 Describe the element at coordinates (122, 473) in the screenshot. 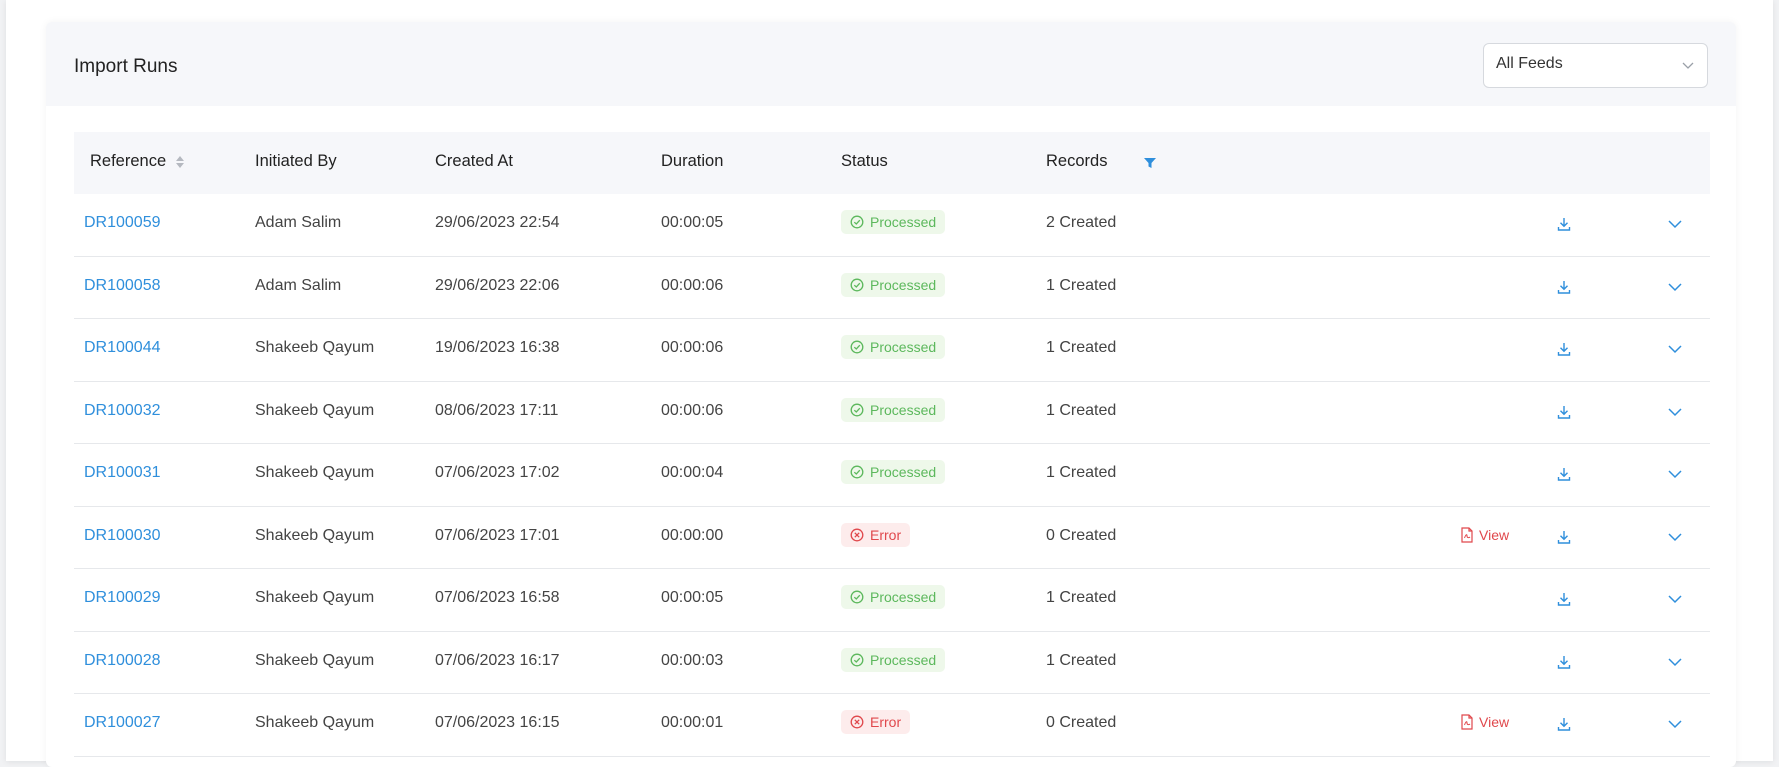

I see `reference-link: DR100031` at that location.